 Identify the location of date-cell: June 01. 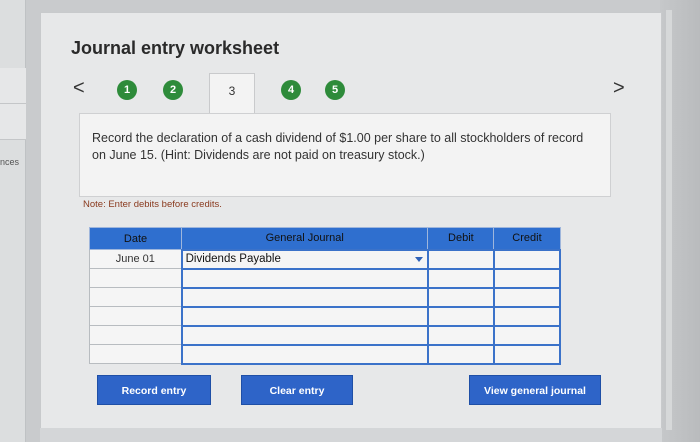
(135, 259).